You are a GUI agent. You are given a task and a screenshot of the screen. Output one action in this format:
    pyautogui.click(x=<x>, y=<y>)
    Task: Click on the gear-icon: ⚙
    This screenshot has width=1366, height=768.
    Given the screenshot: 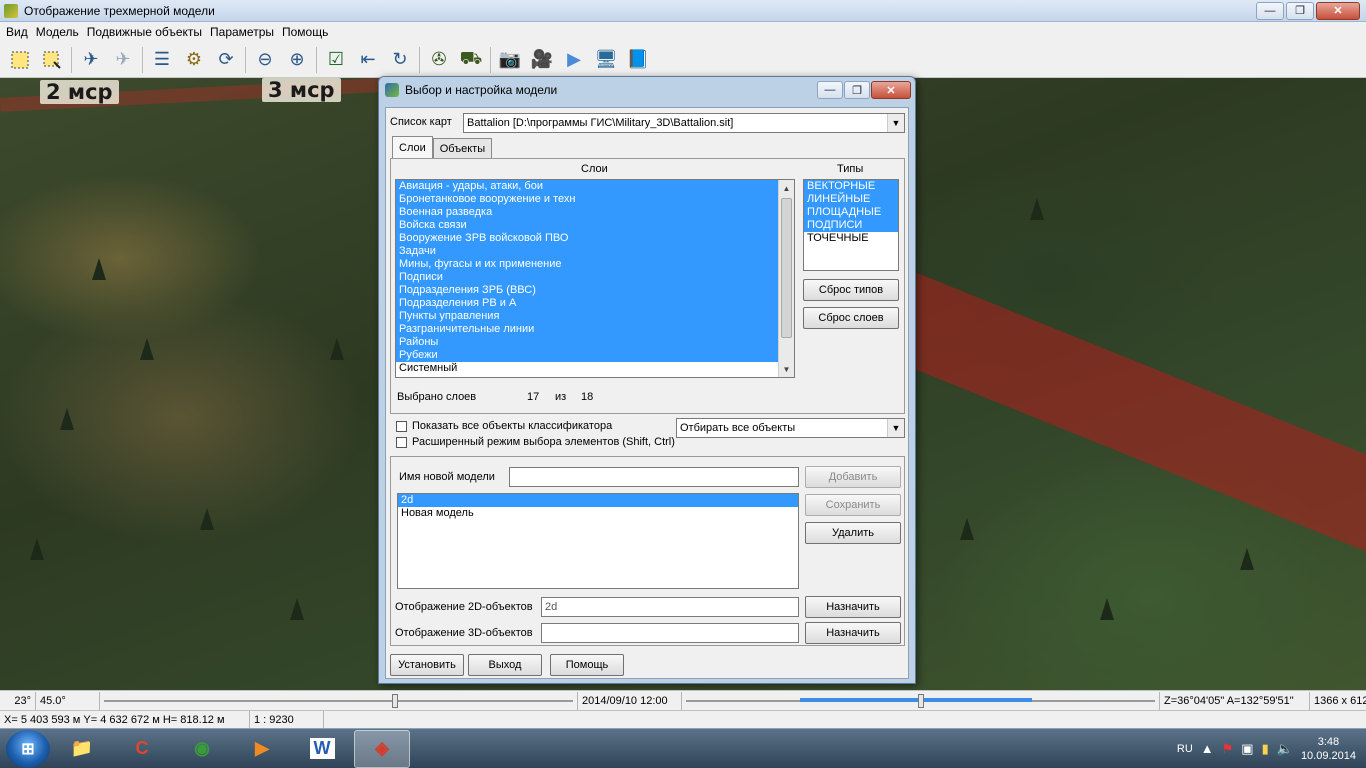 What is the action you would take?
    pyautogui.click(x=194, y=60)
    